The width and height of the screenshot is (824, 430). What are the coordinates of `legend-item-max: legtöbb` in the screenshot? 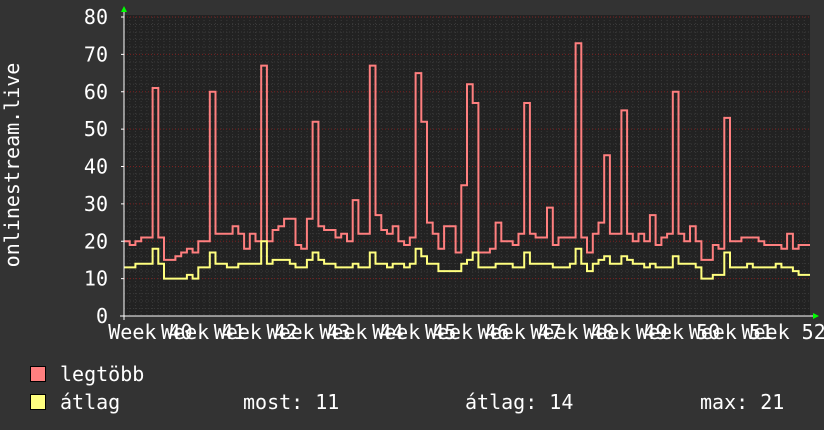 It's located at (87, 374).